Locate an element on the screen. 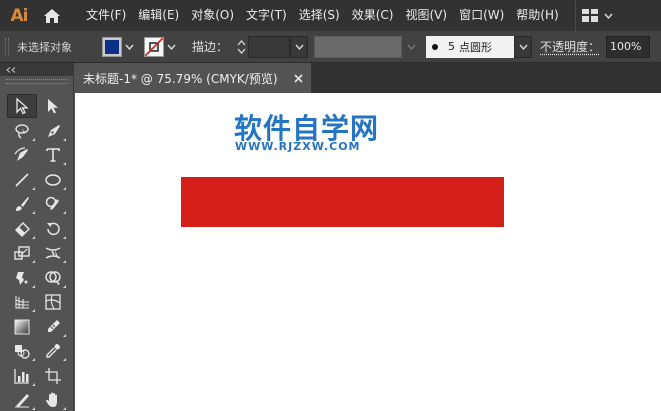 The height and width of the screenshot is (411, 661). control-bar: 未选择对象 描边： 5 点圆形 不透明度： 100% is located at coordinates (330, 47).